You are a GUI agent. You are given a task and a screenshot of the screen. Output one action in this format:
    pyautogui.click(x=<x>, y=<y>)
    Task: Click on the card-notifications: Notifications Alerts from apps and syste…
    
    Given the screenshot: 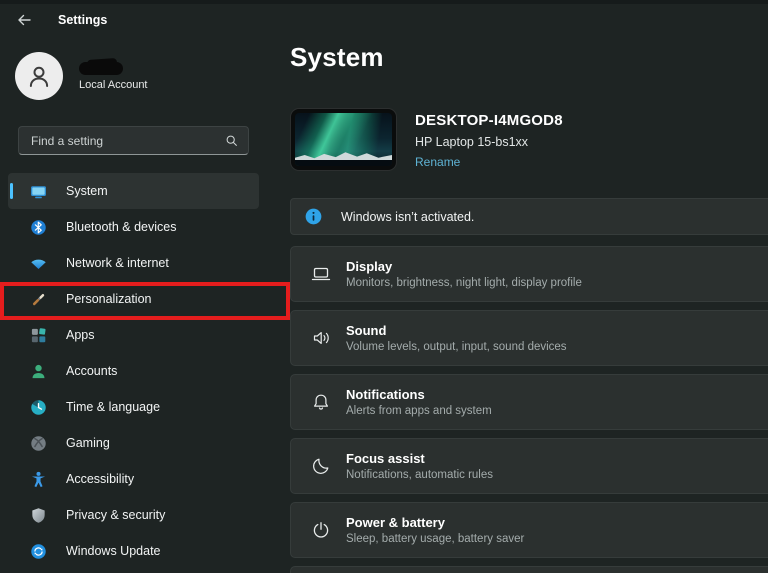 What is the action you would take?
    pyautogui.click(x=529, y=402)
    